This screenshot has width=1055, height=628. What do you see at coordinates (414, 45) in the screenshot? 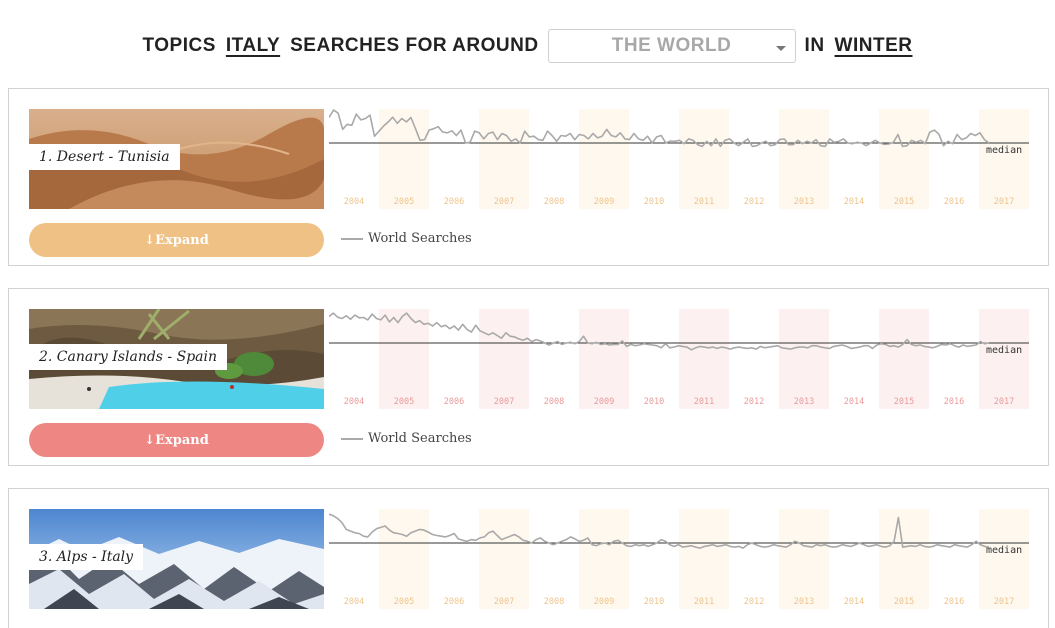
I see `headline-word-searches: SEARCHES FOR AROUND` at bounding box center [414, 45].